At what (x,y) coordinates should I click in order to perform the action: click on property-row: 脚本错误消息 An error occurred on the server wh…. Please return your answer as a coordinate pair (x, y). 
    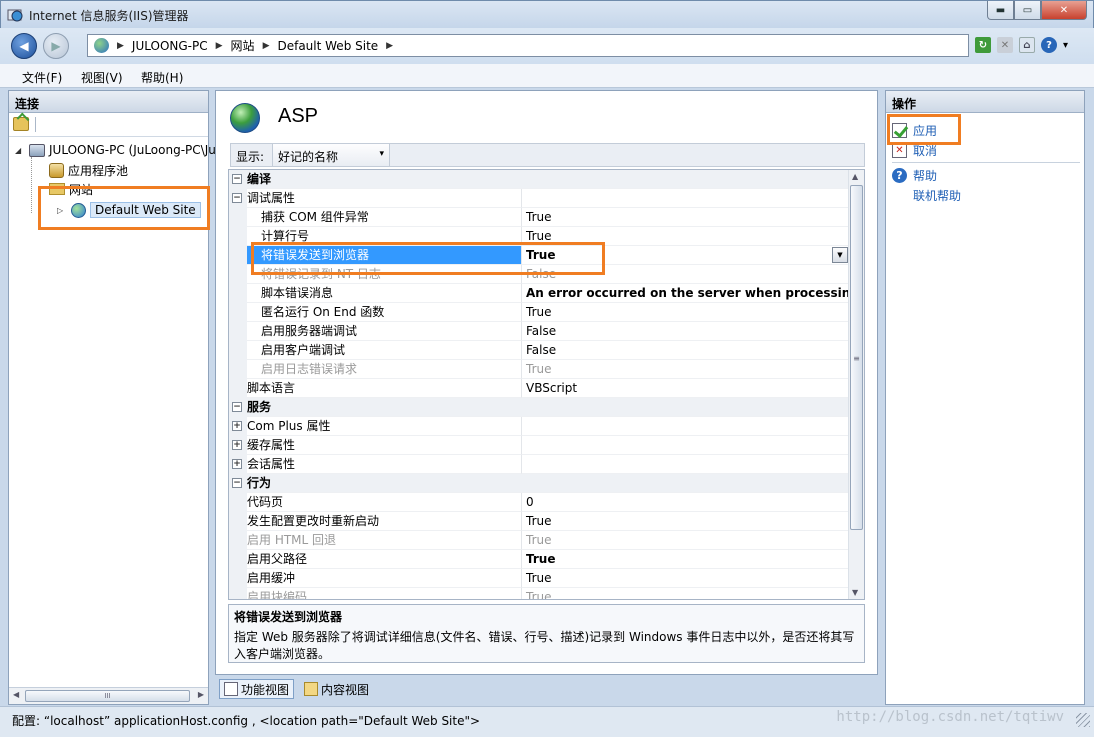
    Looking at the image, I should click on (539, 293).